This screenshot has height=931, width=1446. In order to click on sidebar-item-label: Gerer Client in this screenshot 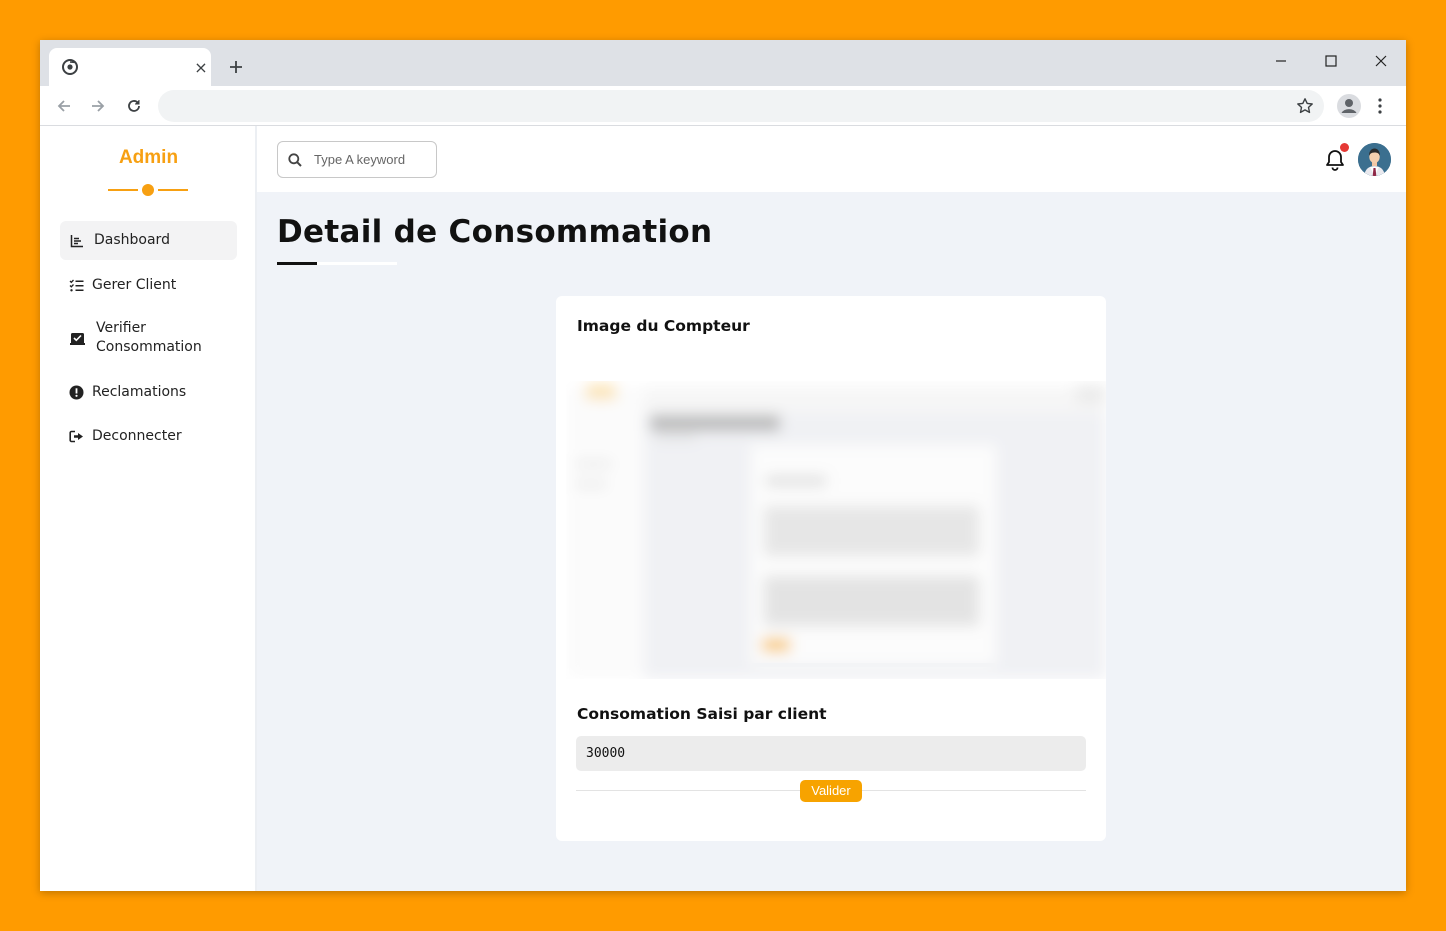, I will do `click(134, 284)`.